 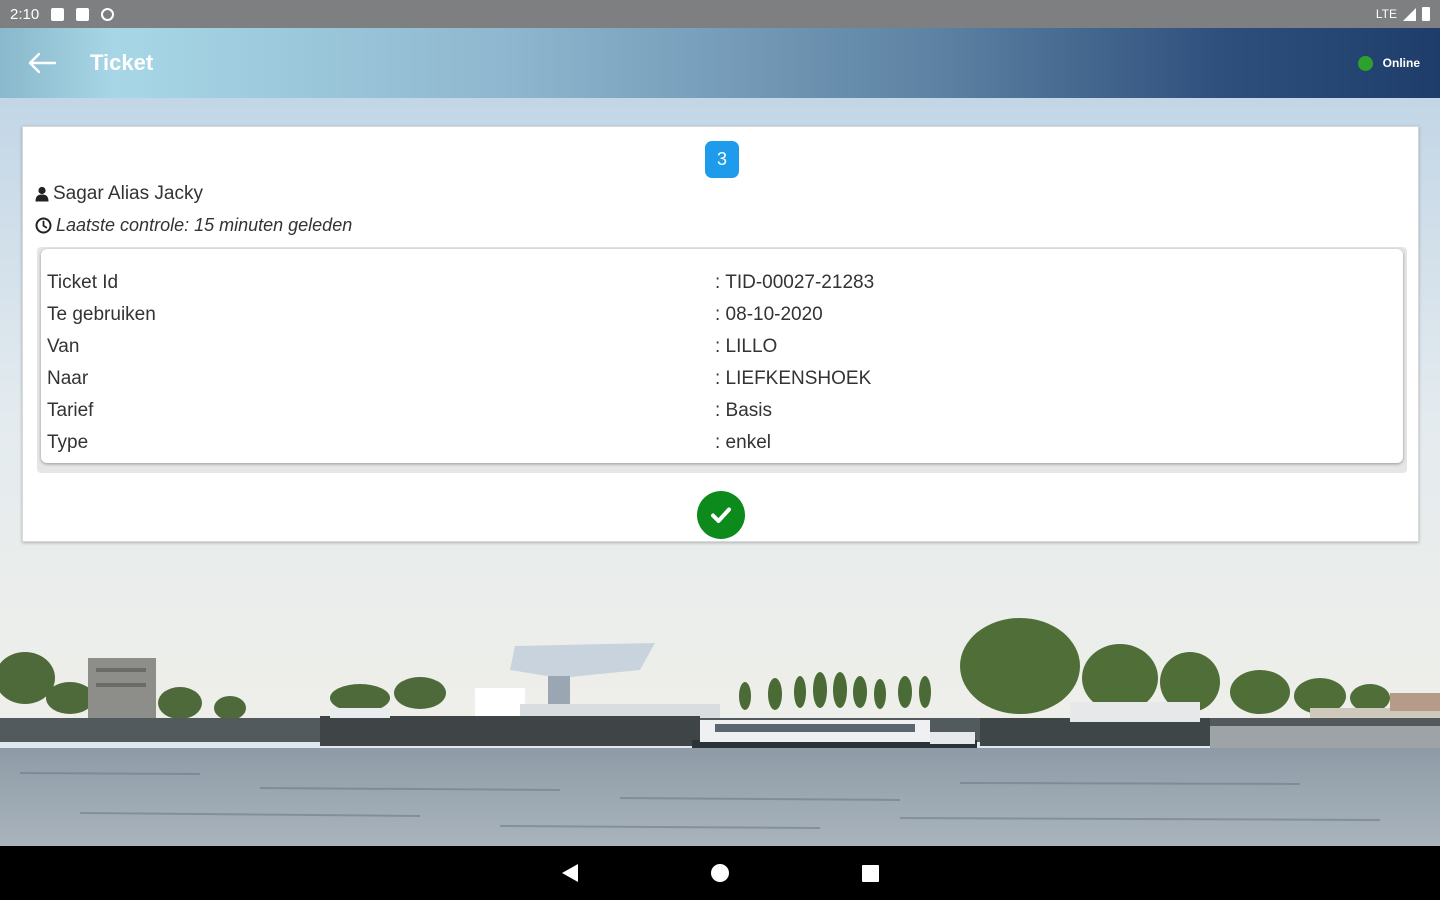 I want to click on detail-value: : enkel, so click(x=743, y=442).